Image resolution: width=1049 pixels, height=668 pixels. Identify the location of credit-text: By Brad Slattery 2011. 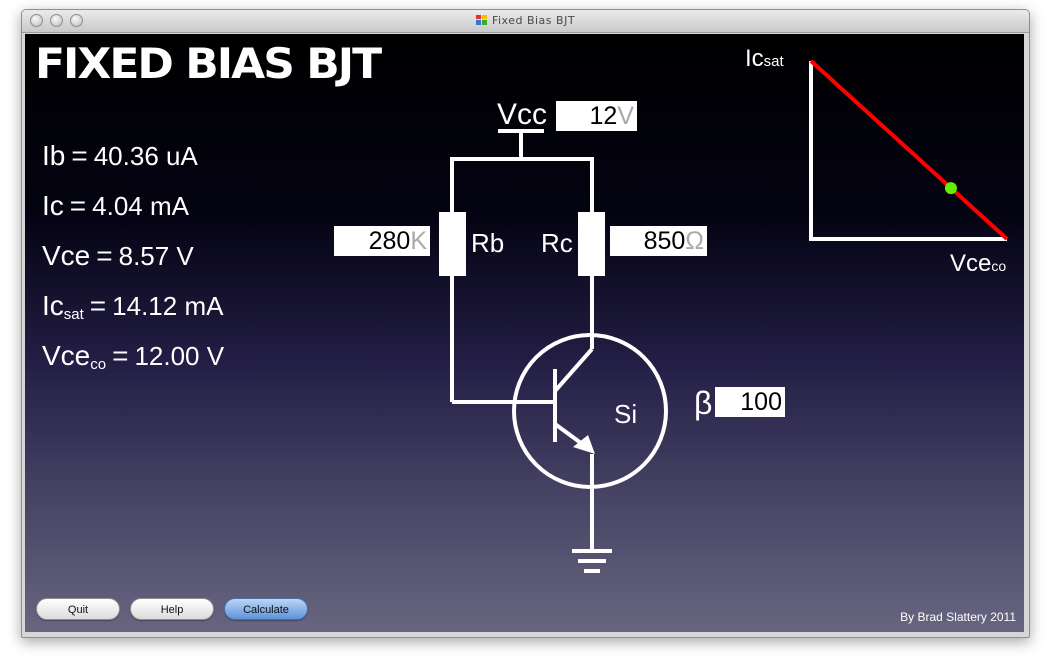
(958, 617).